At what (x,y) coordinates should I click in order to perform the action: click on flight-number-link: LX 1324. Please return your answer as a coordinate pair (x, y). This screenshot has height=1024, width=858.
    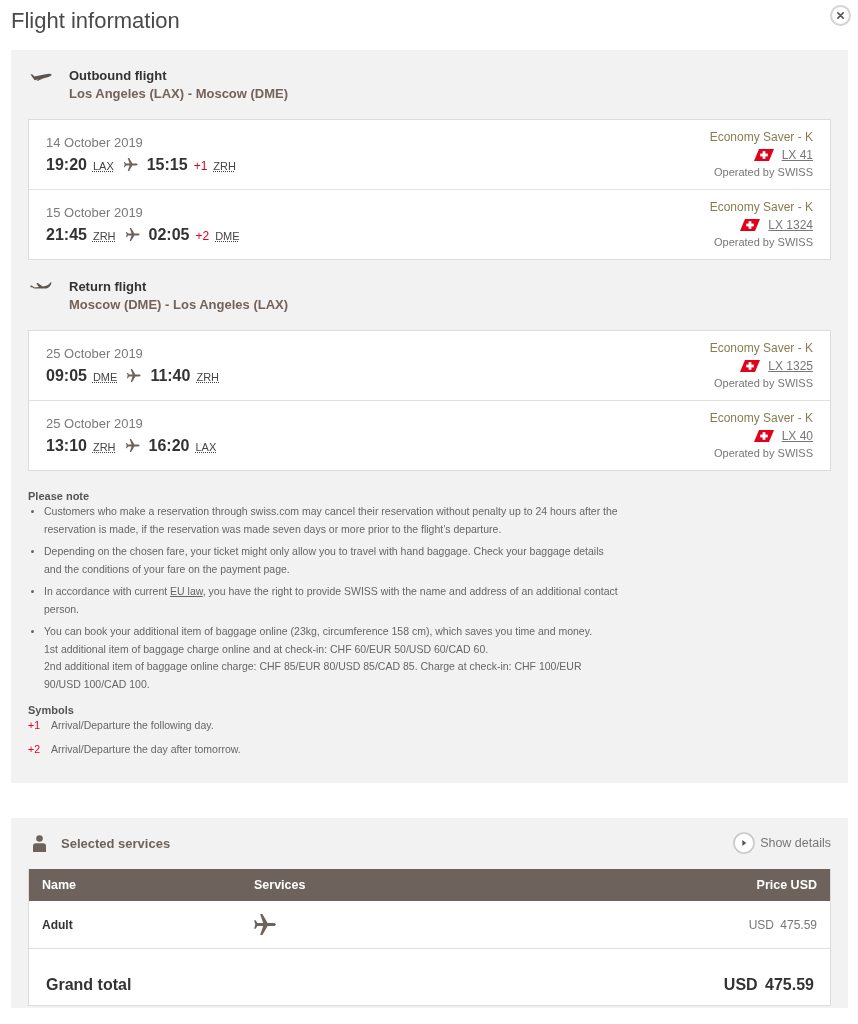
    Looking at the image, I should click on (790, 224).